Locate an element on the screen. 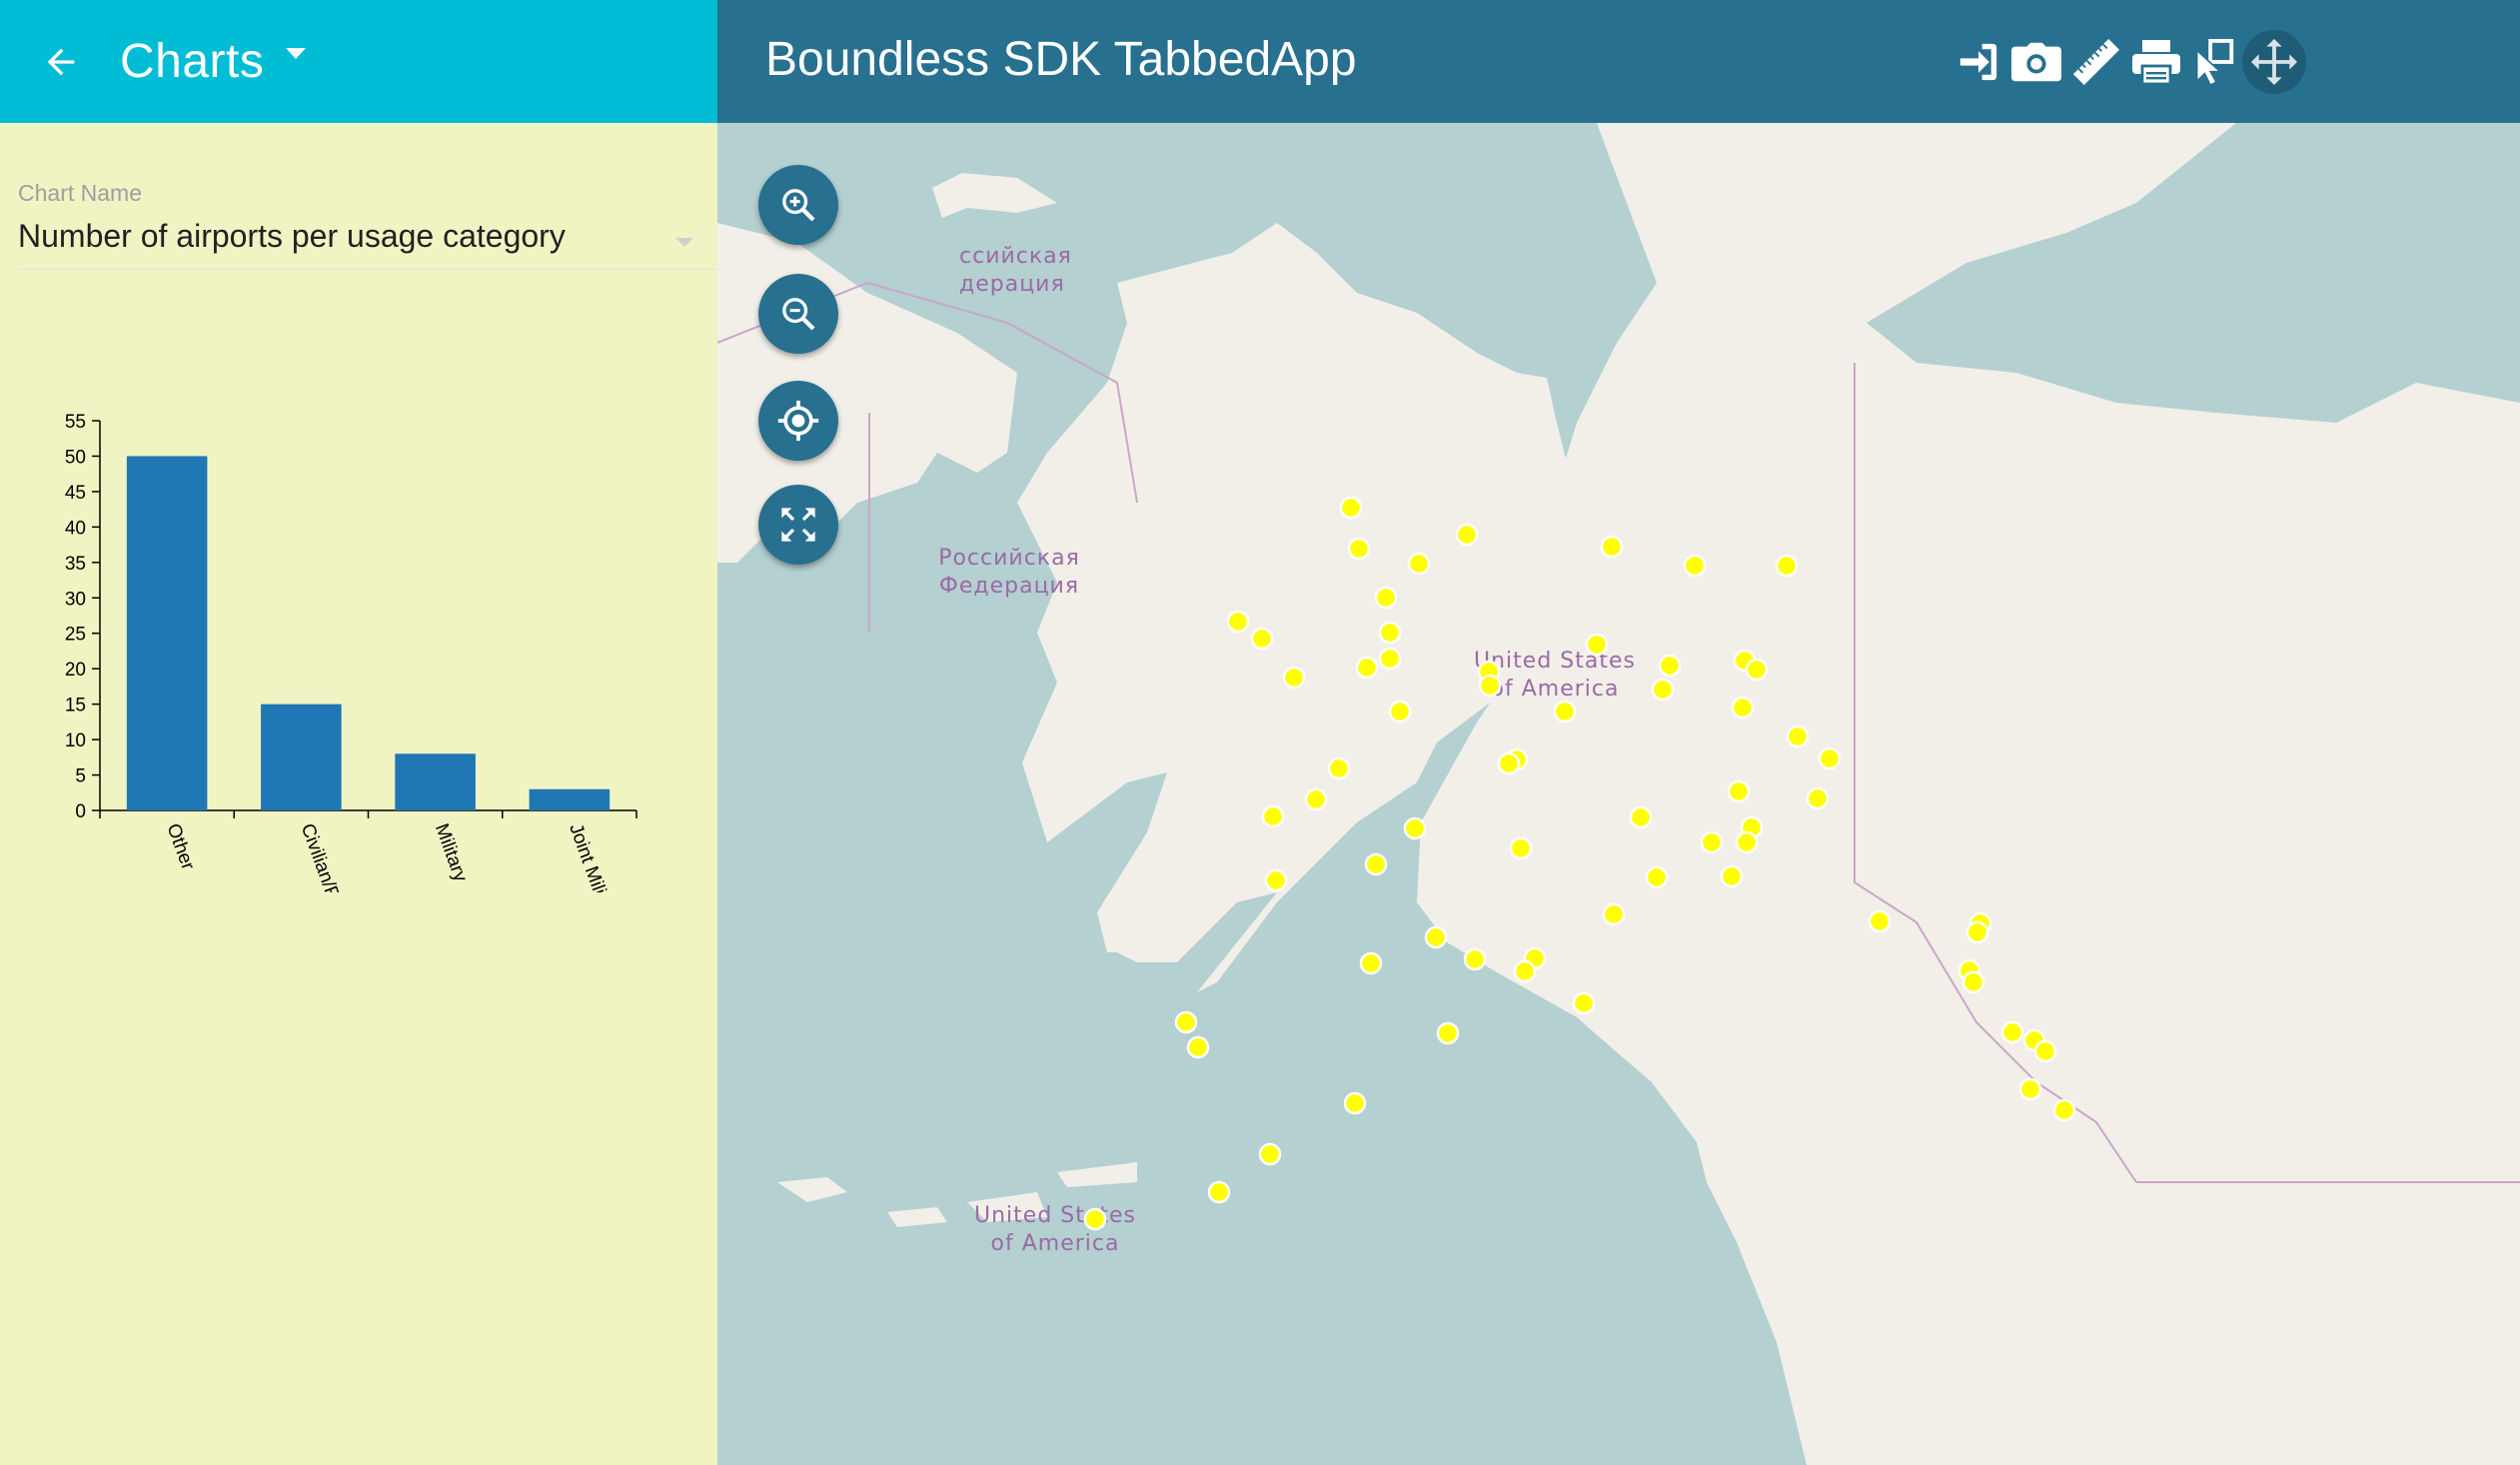  bar-military is located at coordinates (435, 781).